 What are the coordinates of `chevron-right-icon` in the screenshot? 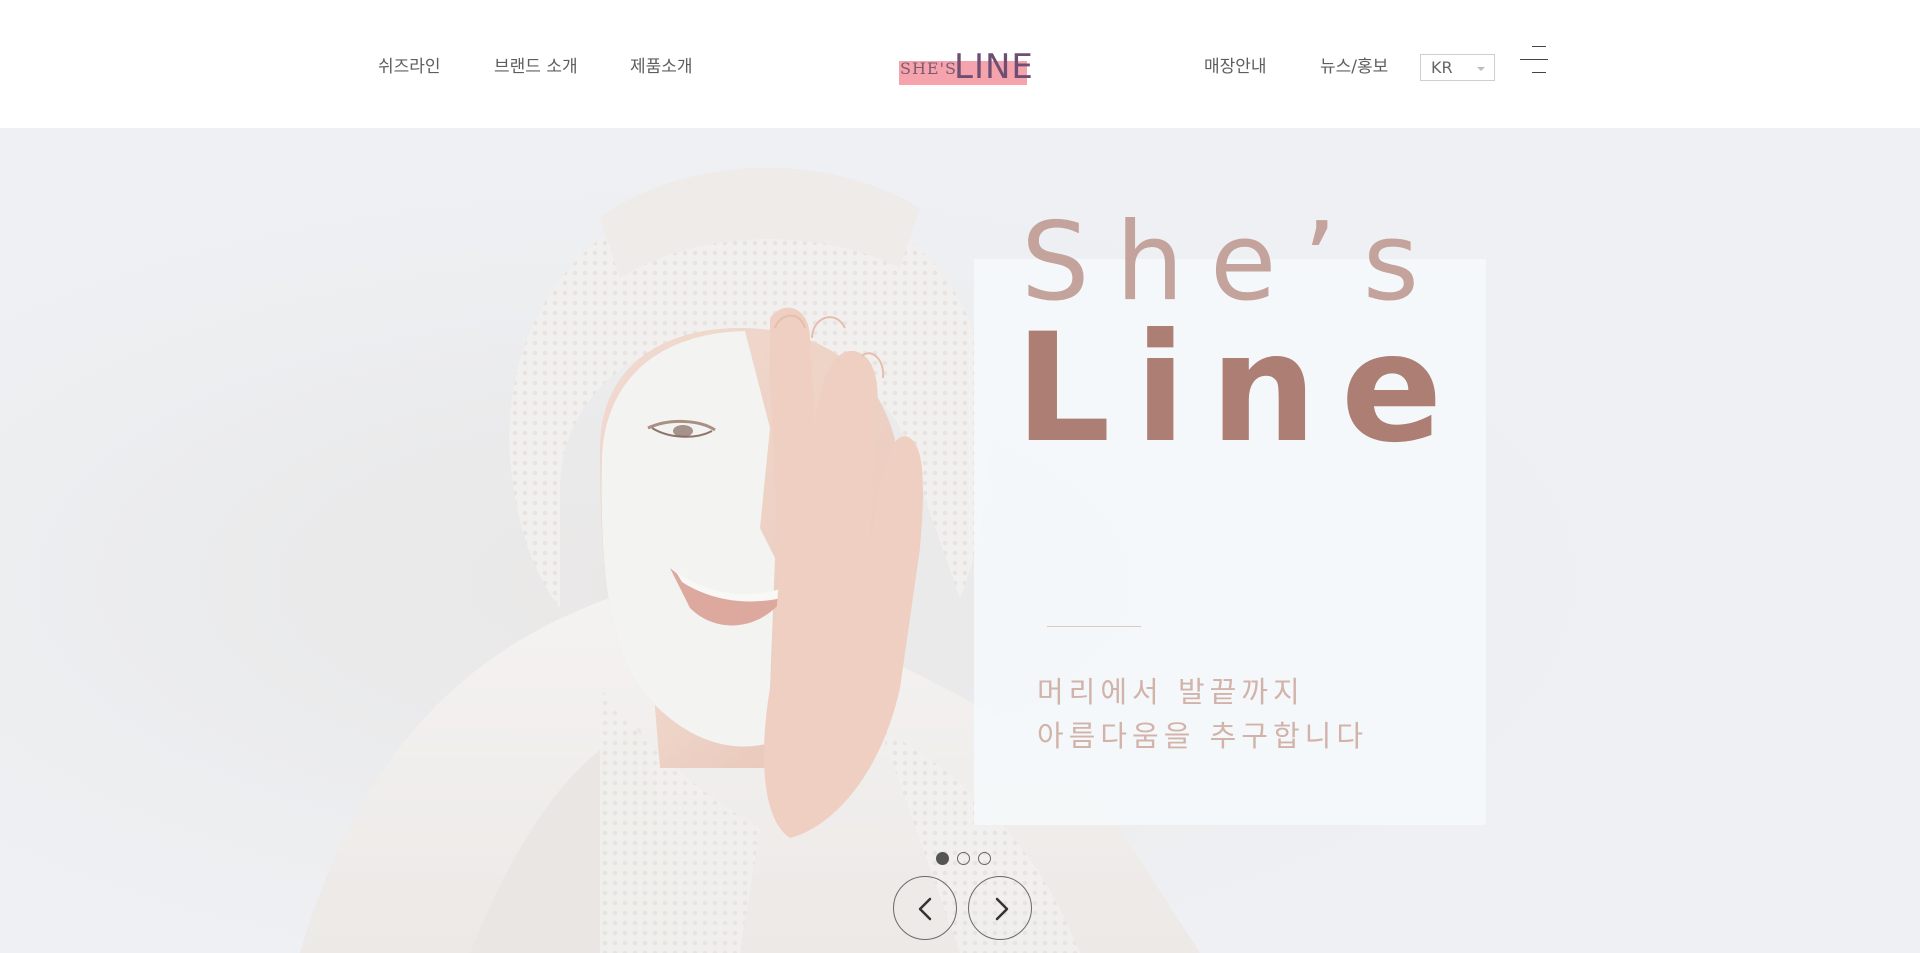 It's located at (1002, 909).